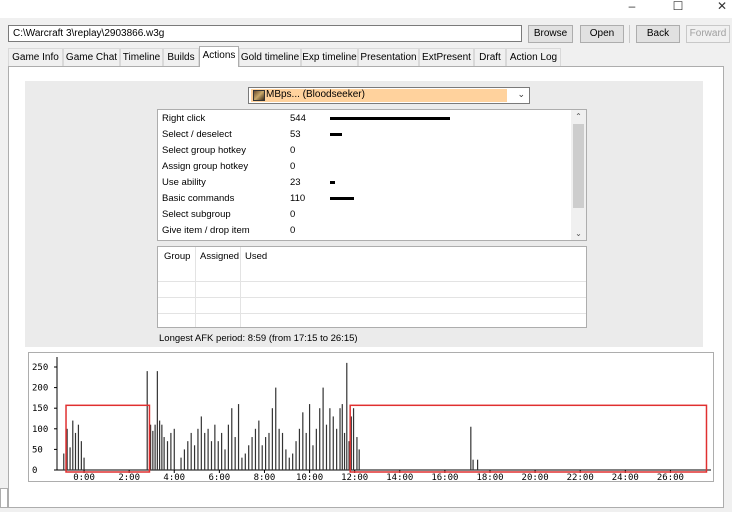 The height and width of the screenshot is (512, 732). I want to click on column-header-group: Group, so click(177, 256).